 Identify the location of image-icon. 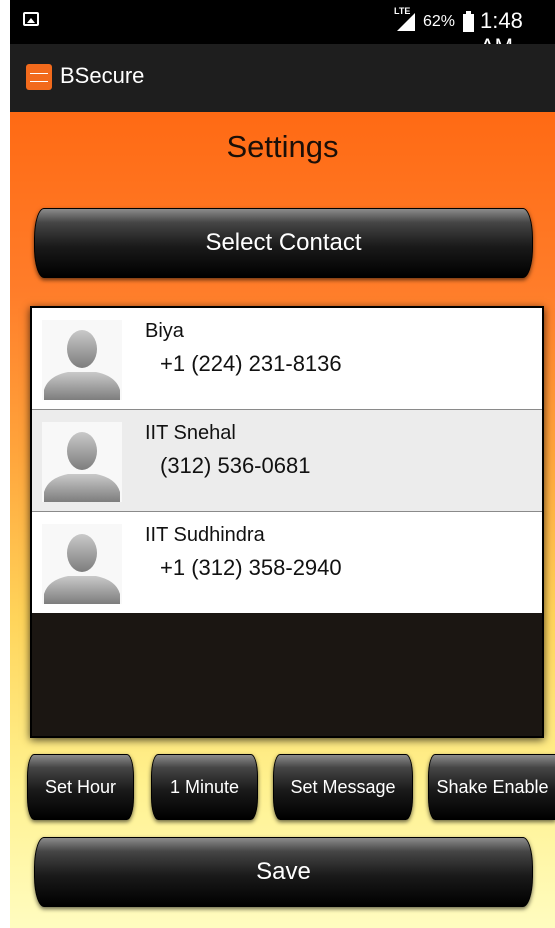
(31, 19).